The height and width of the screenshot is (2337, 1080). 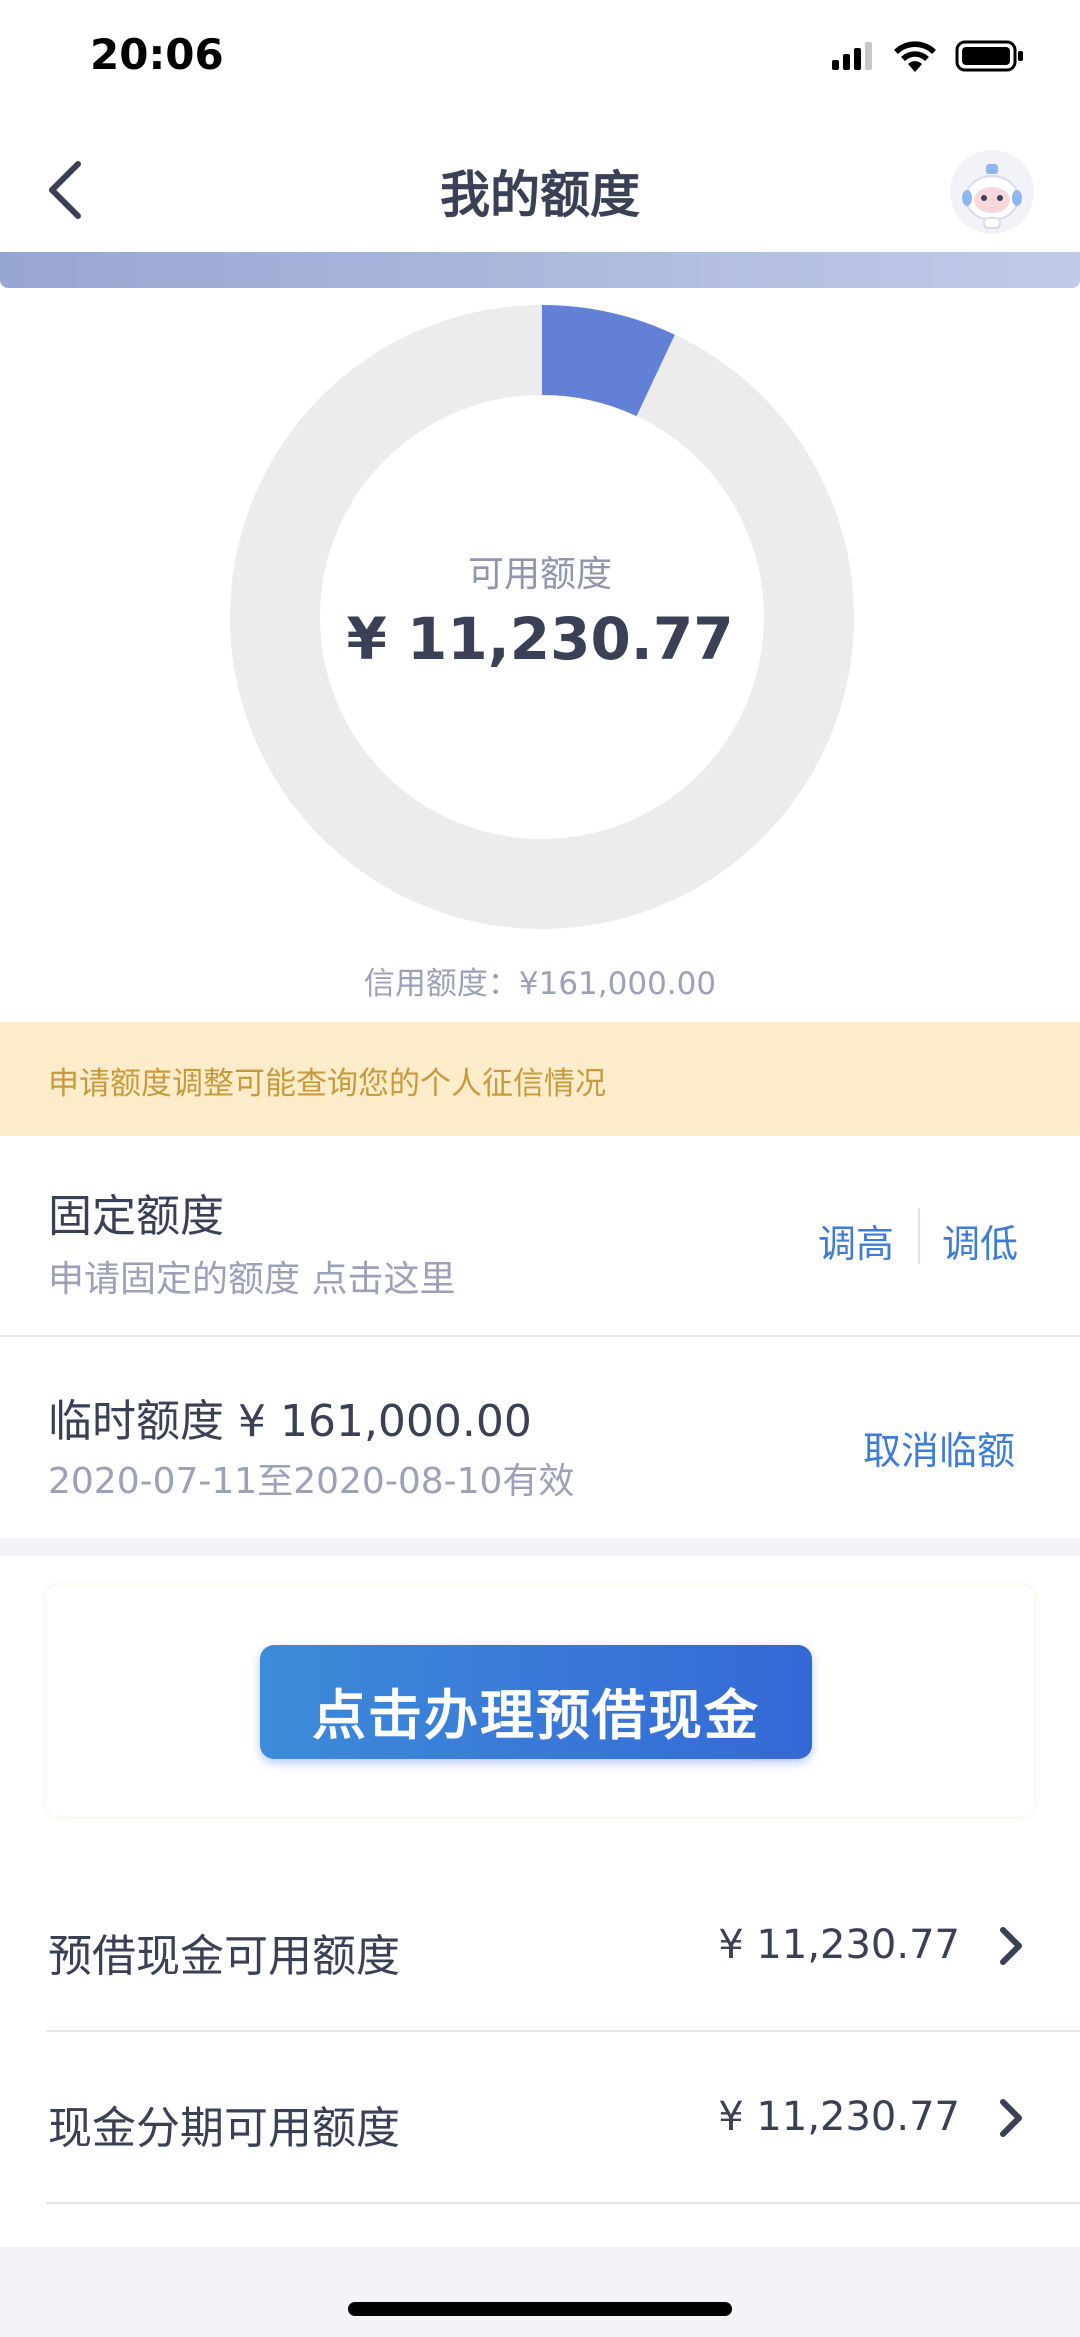 What do you see at coordinates (311, 1481) in the screenshot?
I see `temp-quota-validity: 2020-07-11至2020-08-10有效` at bounding box center [311, 1481].